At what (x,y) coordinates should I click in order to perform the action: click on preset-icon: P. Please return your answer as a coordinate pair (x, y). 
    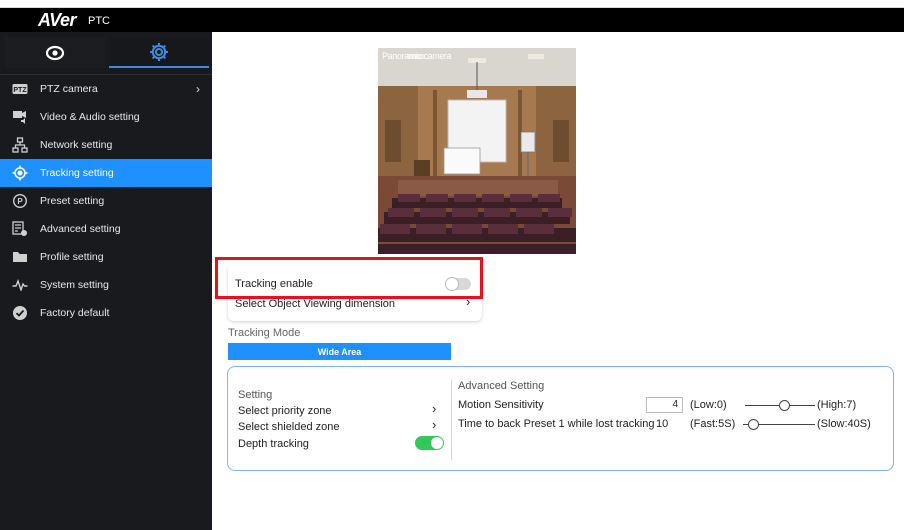
    Looking at the image, I should click on (20, 201).